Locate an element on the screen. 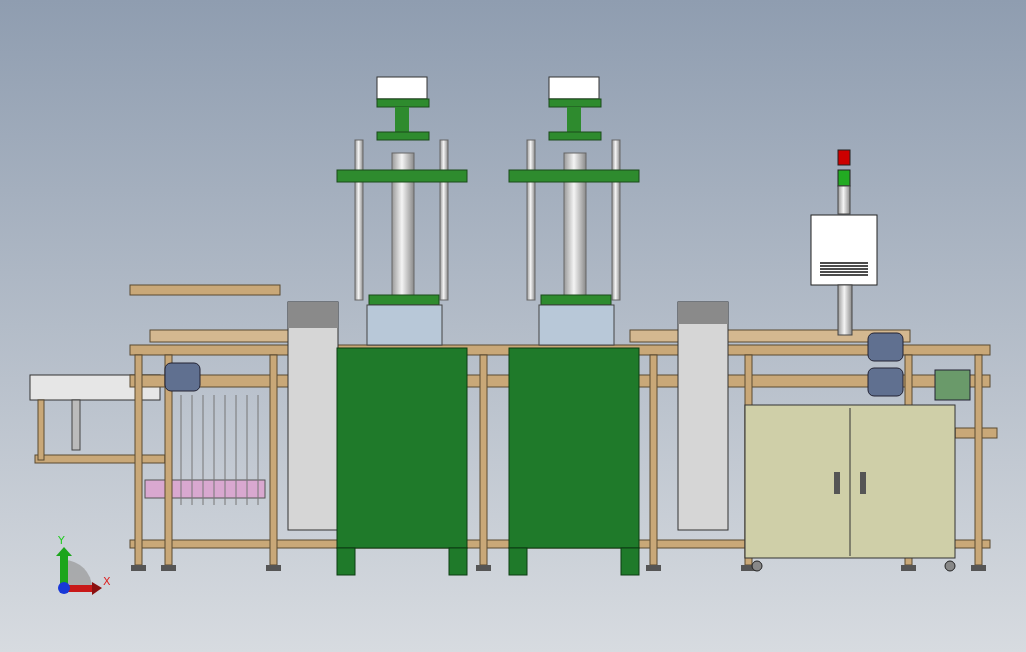  x-axis-label: X is located at coordinates (107, 581).